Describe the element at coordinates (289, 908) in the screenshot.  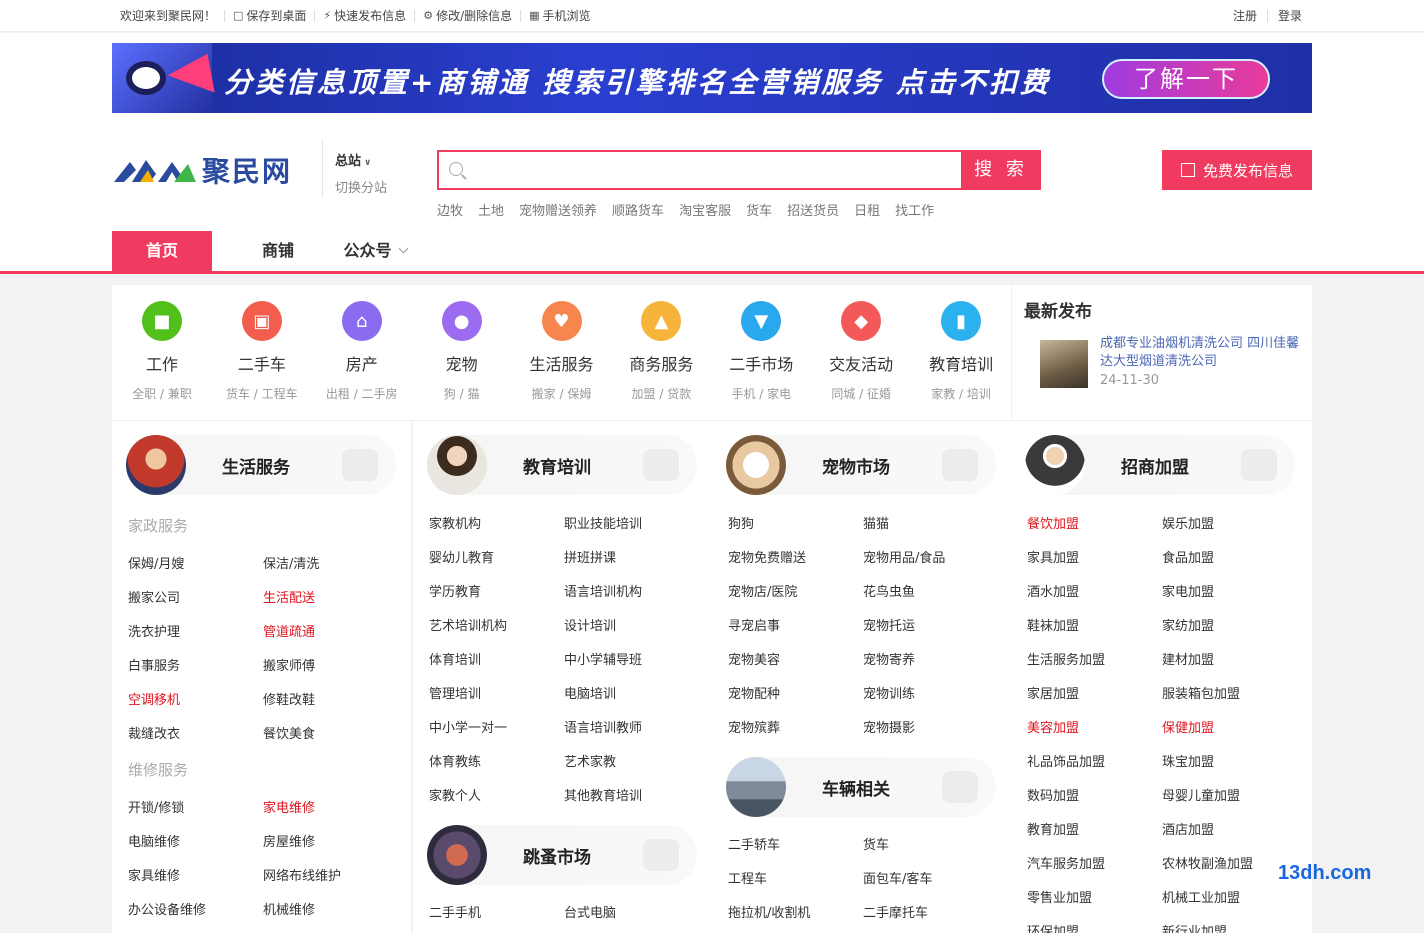
I see `list-item: 机械维修` at that location.